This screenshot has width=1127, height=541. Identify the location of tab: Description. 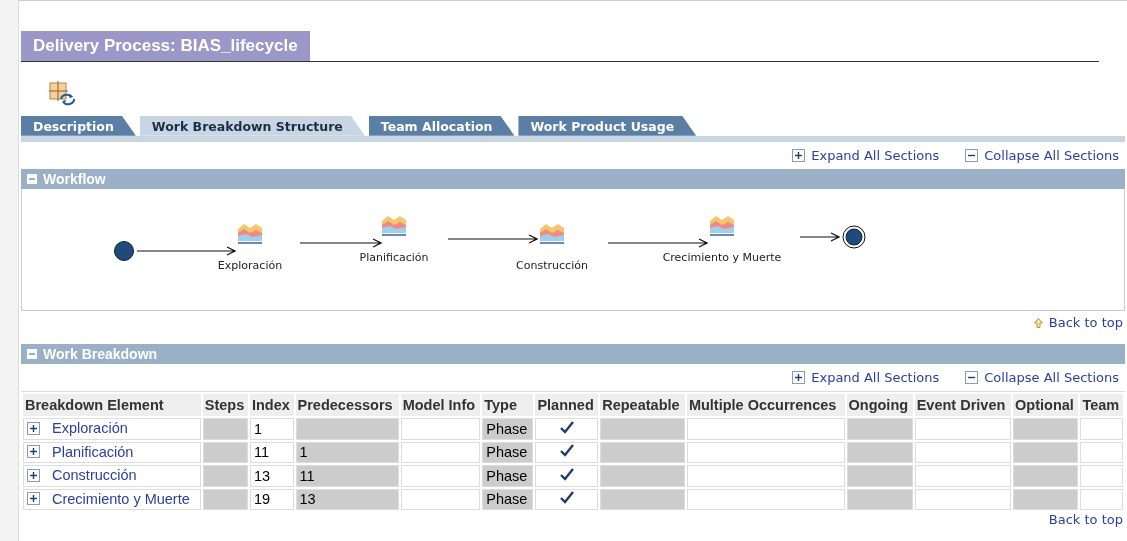
(78, 125).